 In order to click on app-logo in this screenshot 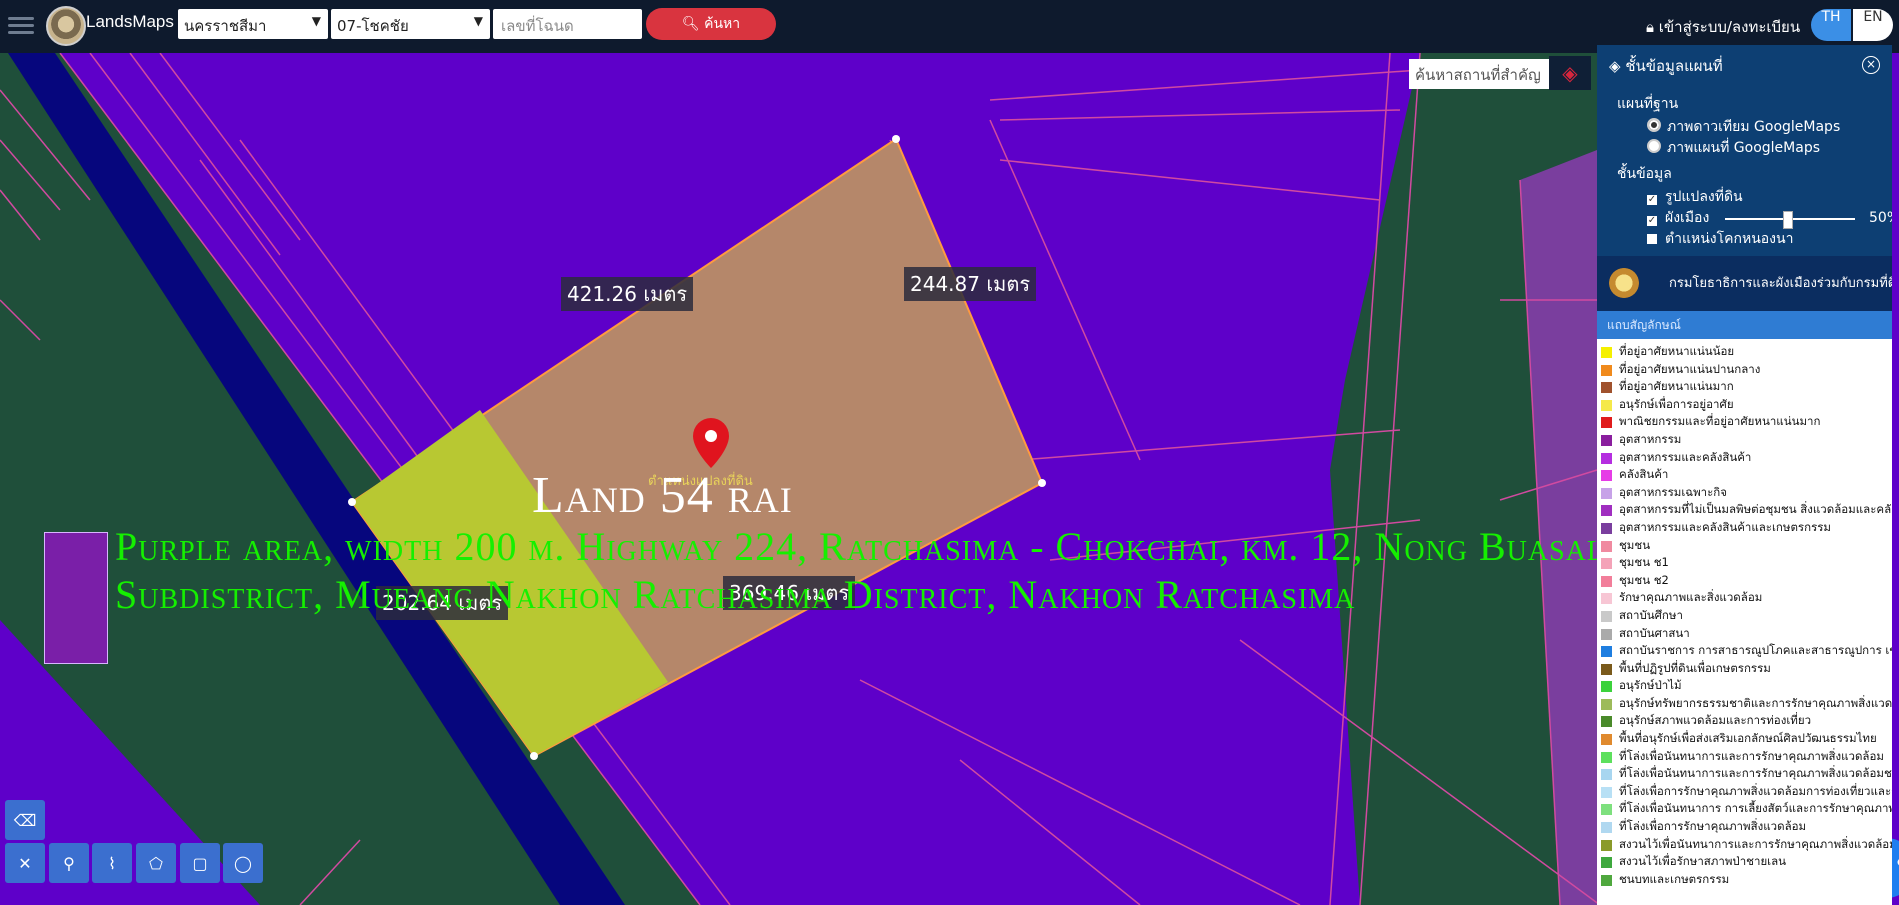, I will do `click(66, 26)`.